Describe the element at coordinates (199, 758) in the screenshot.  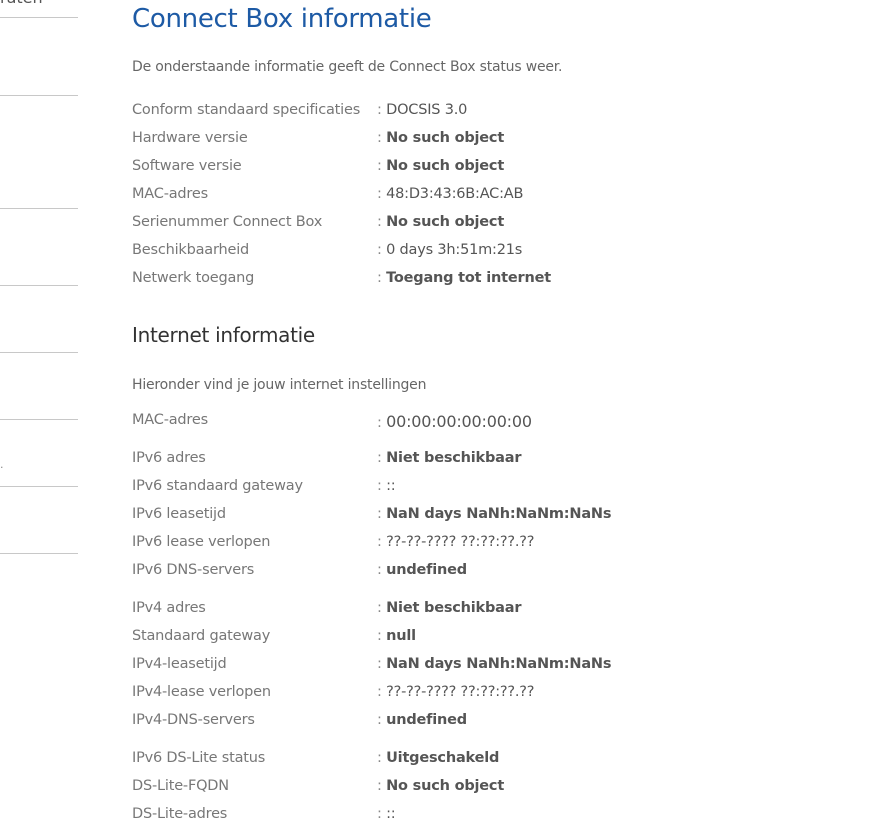
I see `info-label: IPv6 DS-Lite status` at that location.